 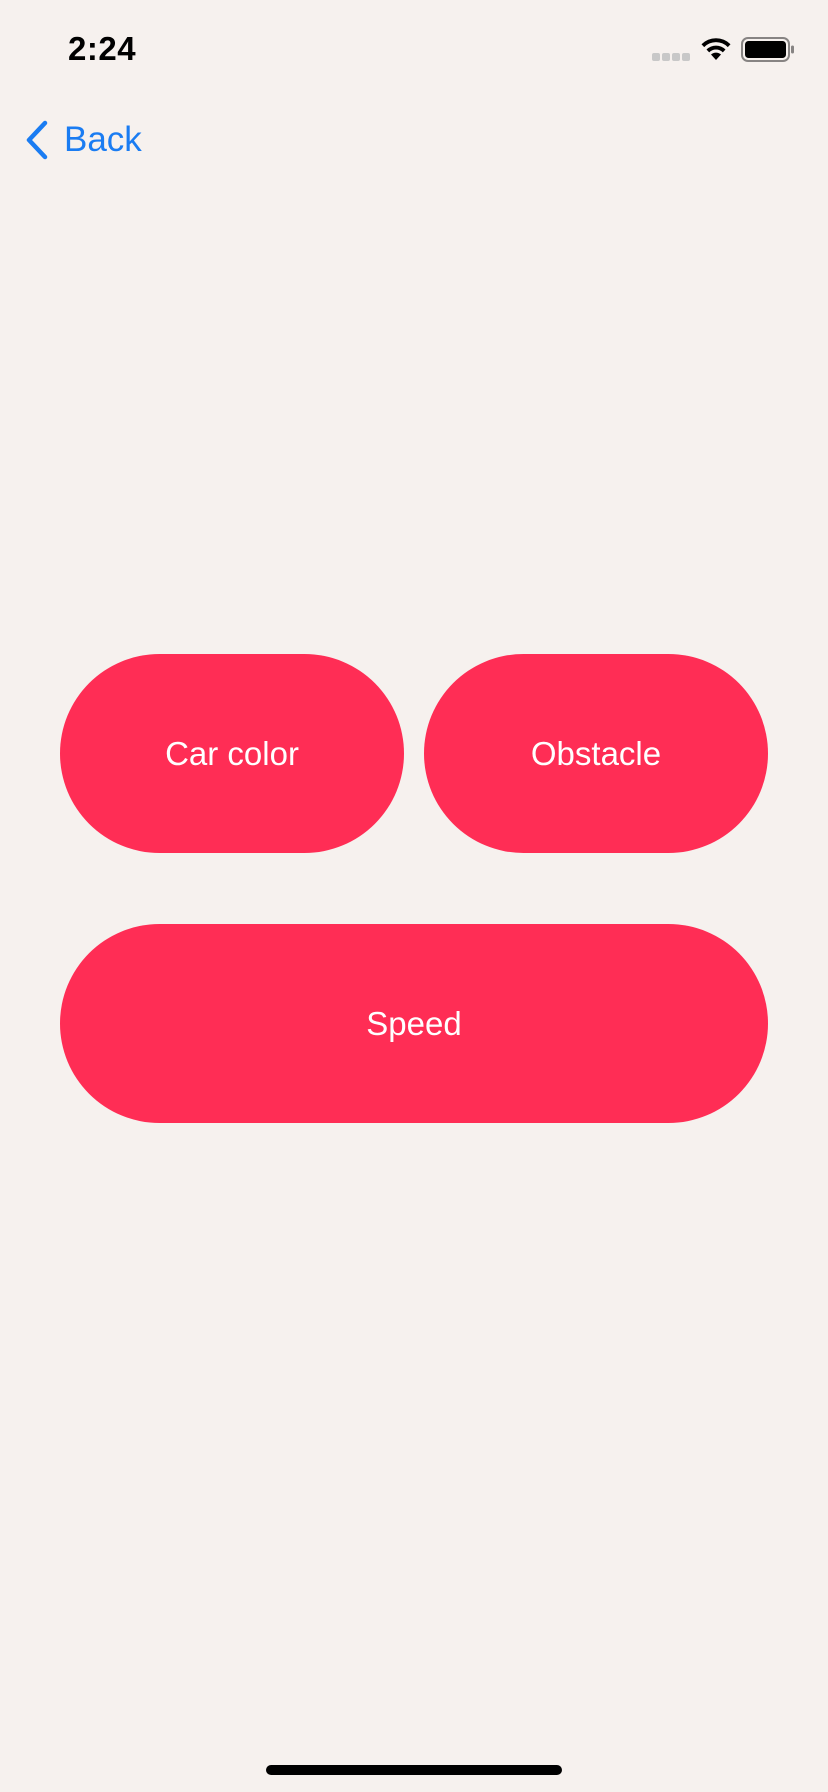 What do you see at coordinates (414, 1023) in the screenshot?
I see `speed-button: Speed` at bounding box center [414, 1023].